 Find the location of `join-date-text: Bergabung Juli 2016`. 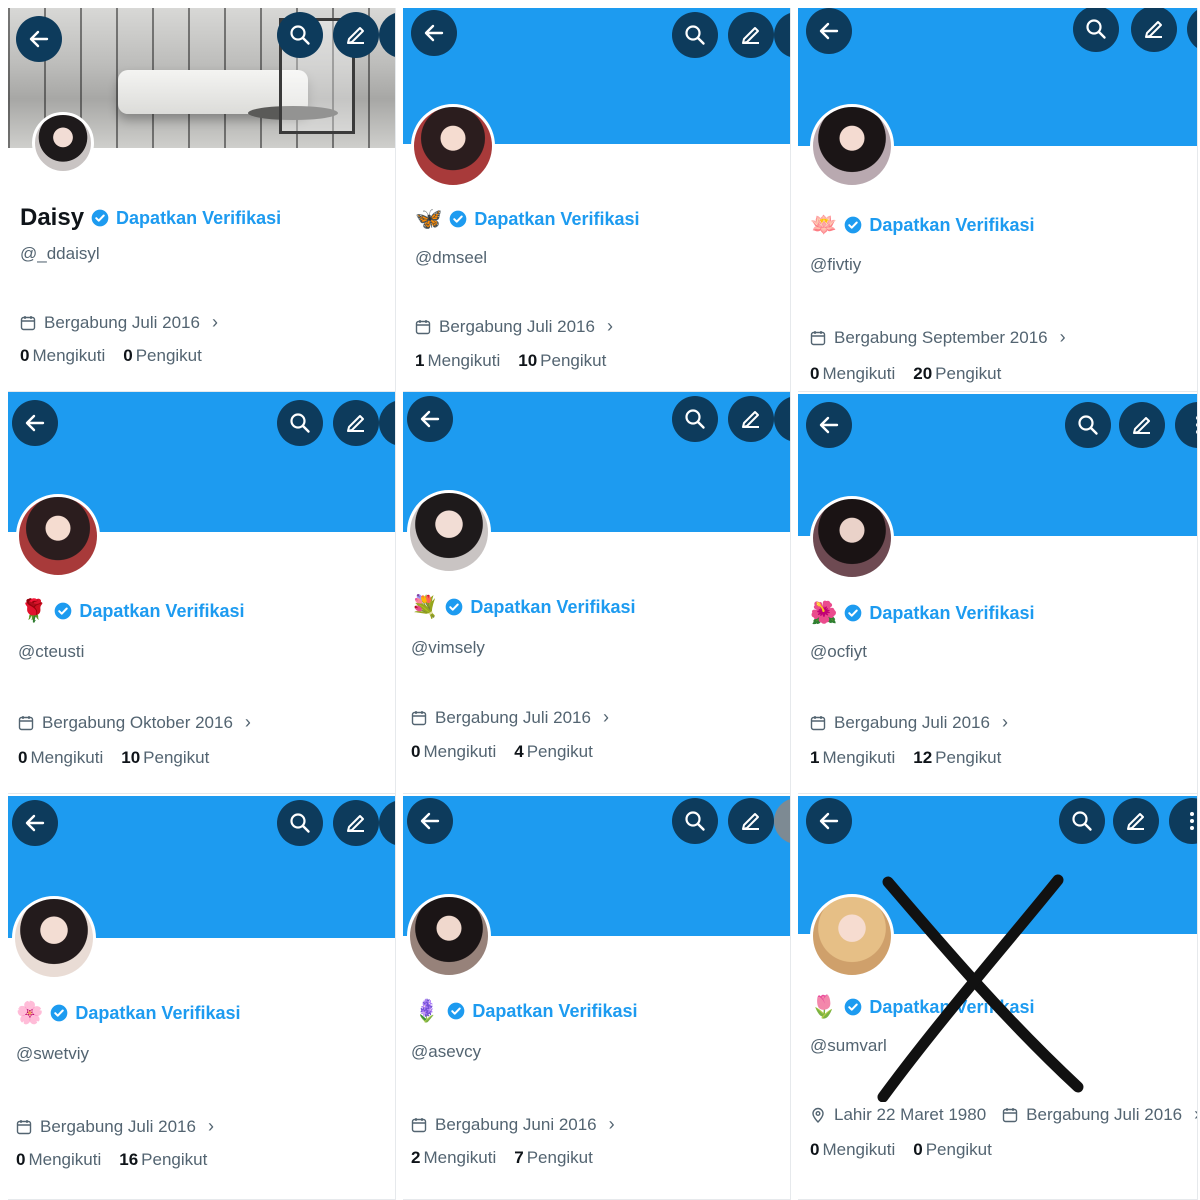

join-date-text: Bergabung Juli 2016 is located at coordinates (517, 326).